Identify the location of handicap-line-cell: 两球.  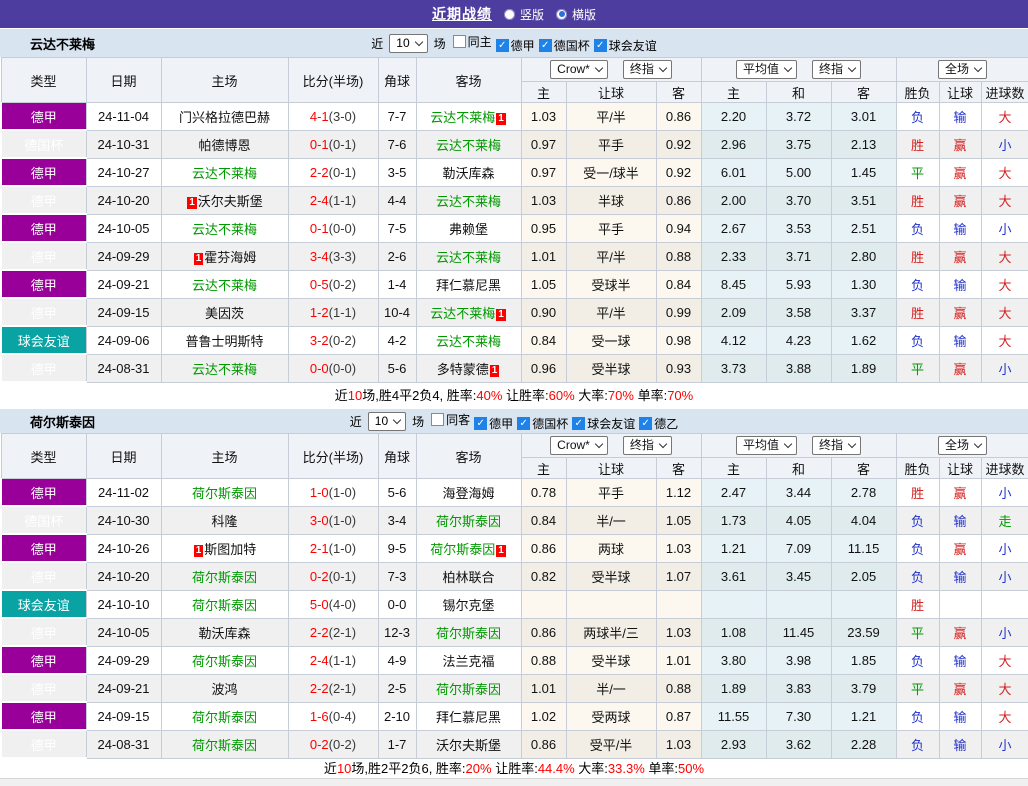
(611, 548).